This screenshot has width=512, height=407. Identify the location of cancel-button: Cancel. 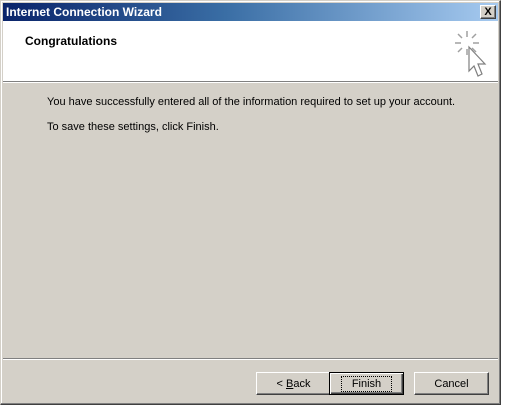
(451, 383).